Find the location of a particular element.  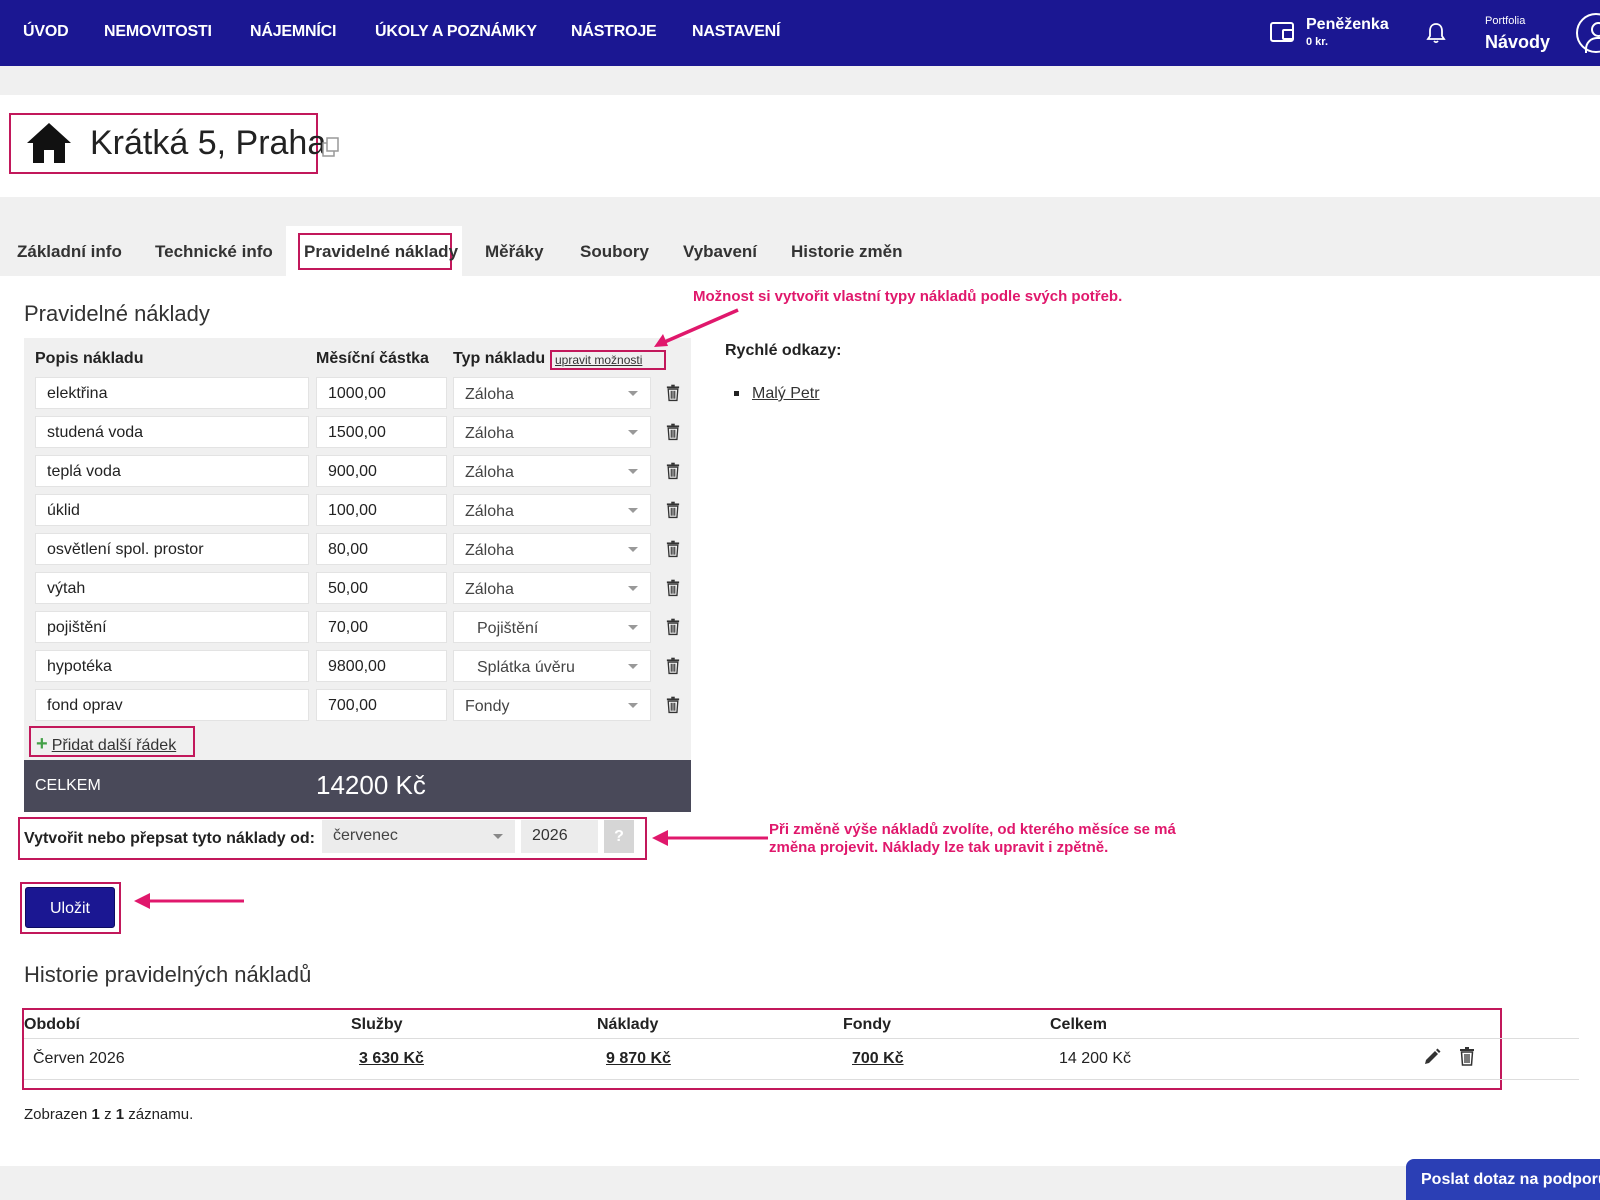

history-period: Červen 2026 is located at coordinates (79, 1058).